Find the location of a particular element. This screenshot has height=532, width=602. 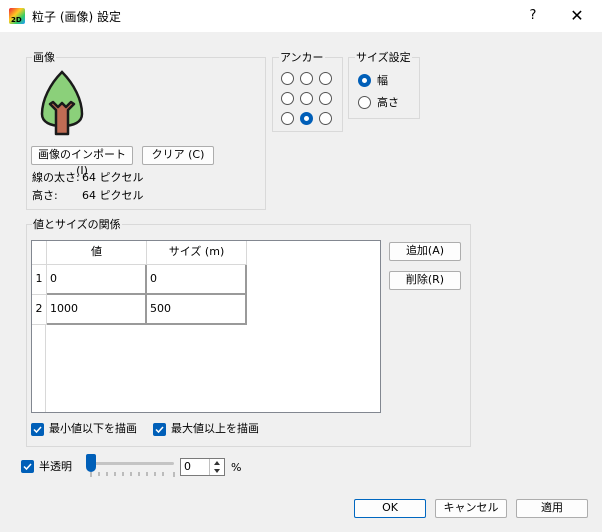

draw-below-min-checkbox is located at coordinates (37, 429).